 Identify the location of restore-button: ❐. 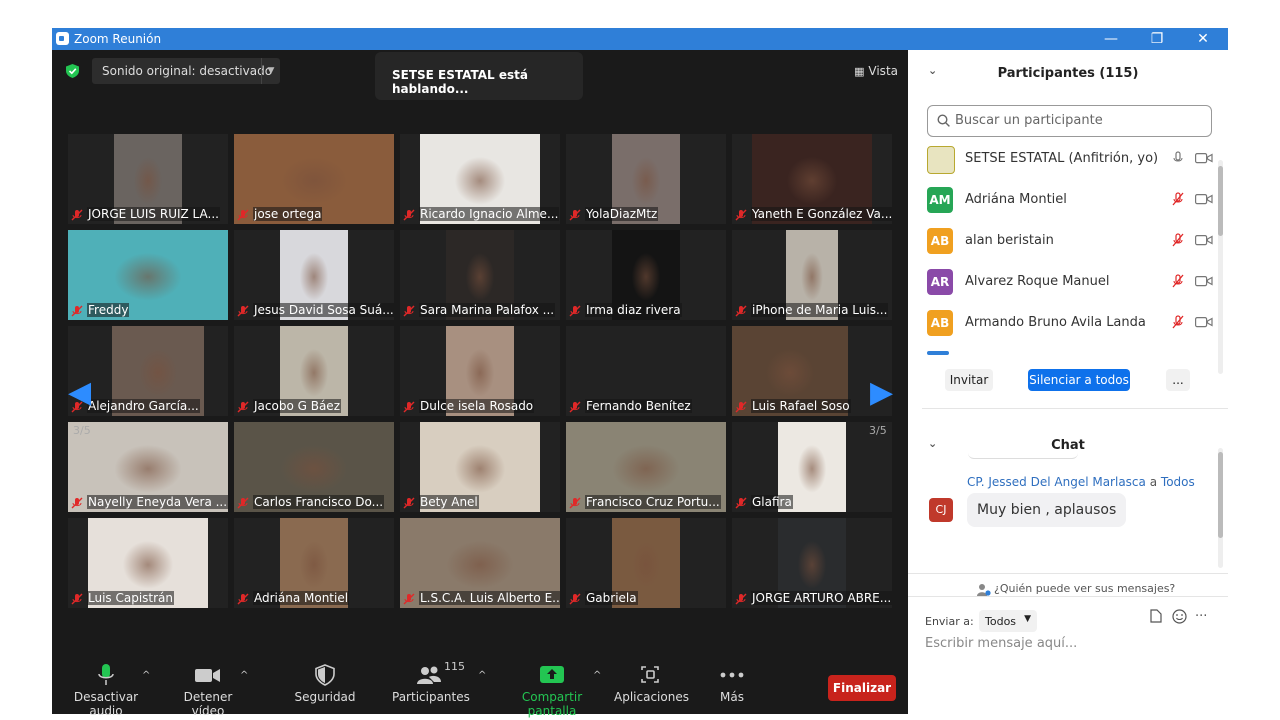
(1157, 39).